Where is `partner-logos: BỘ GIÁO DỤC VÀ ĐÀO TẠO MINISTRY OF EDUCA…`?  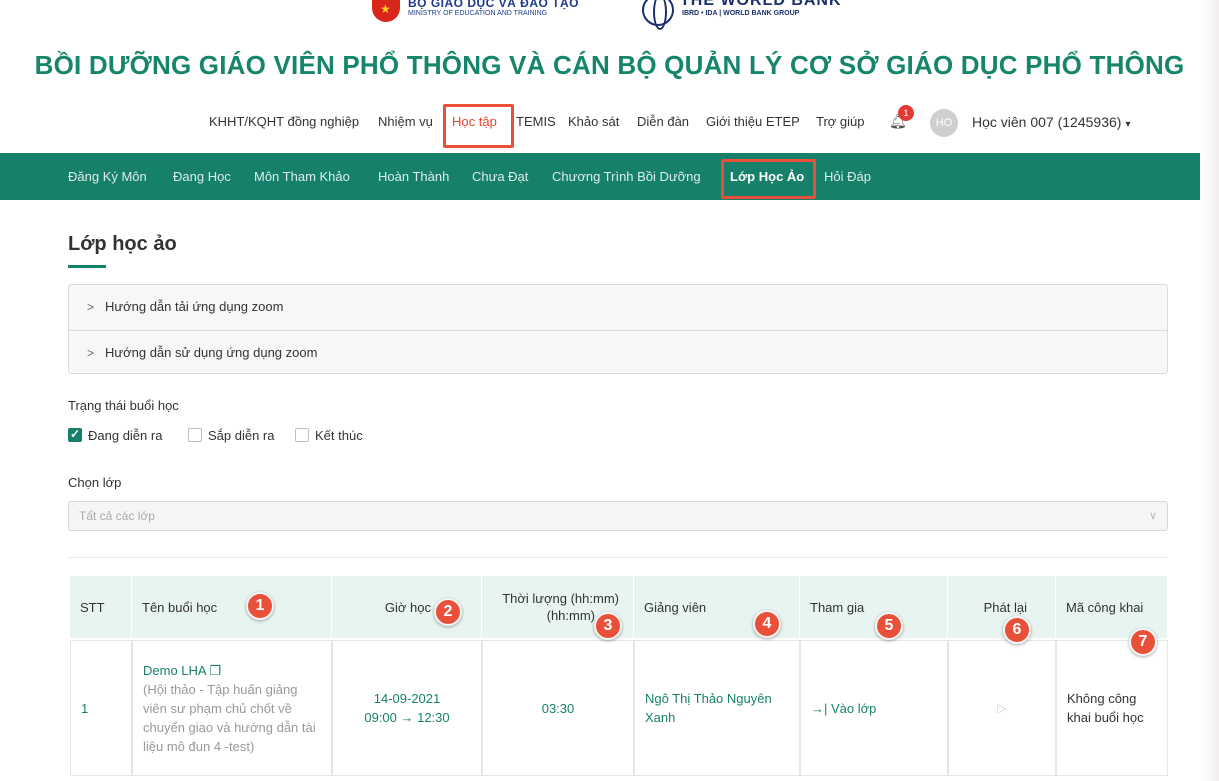 partner-logos: BỘ GIÁO DỤC VÀ ĐÀO TẠO MINISTRY OF EDUCA… is located at coordinates (609, 15).